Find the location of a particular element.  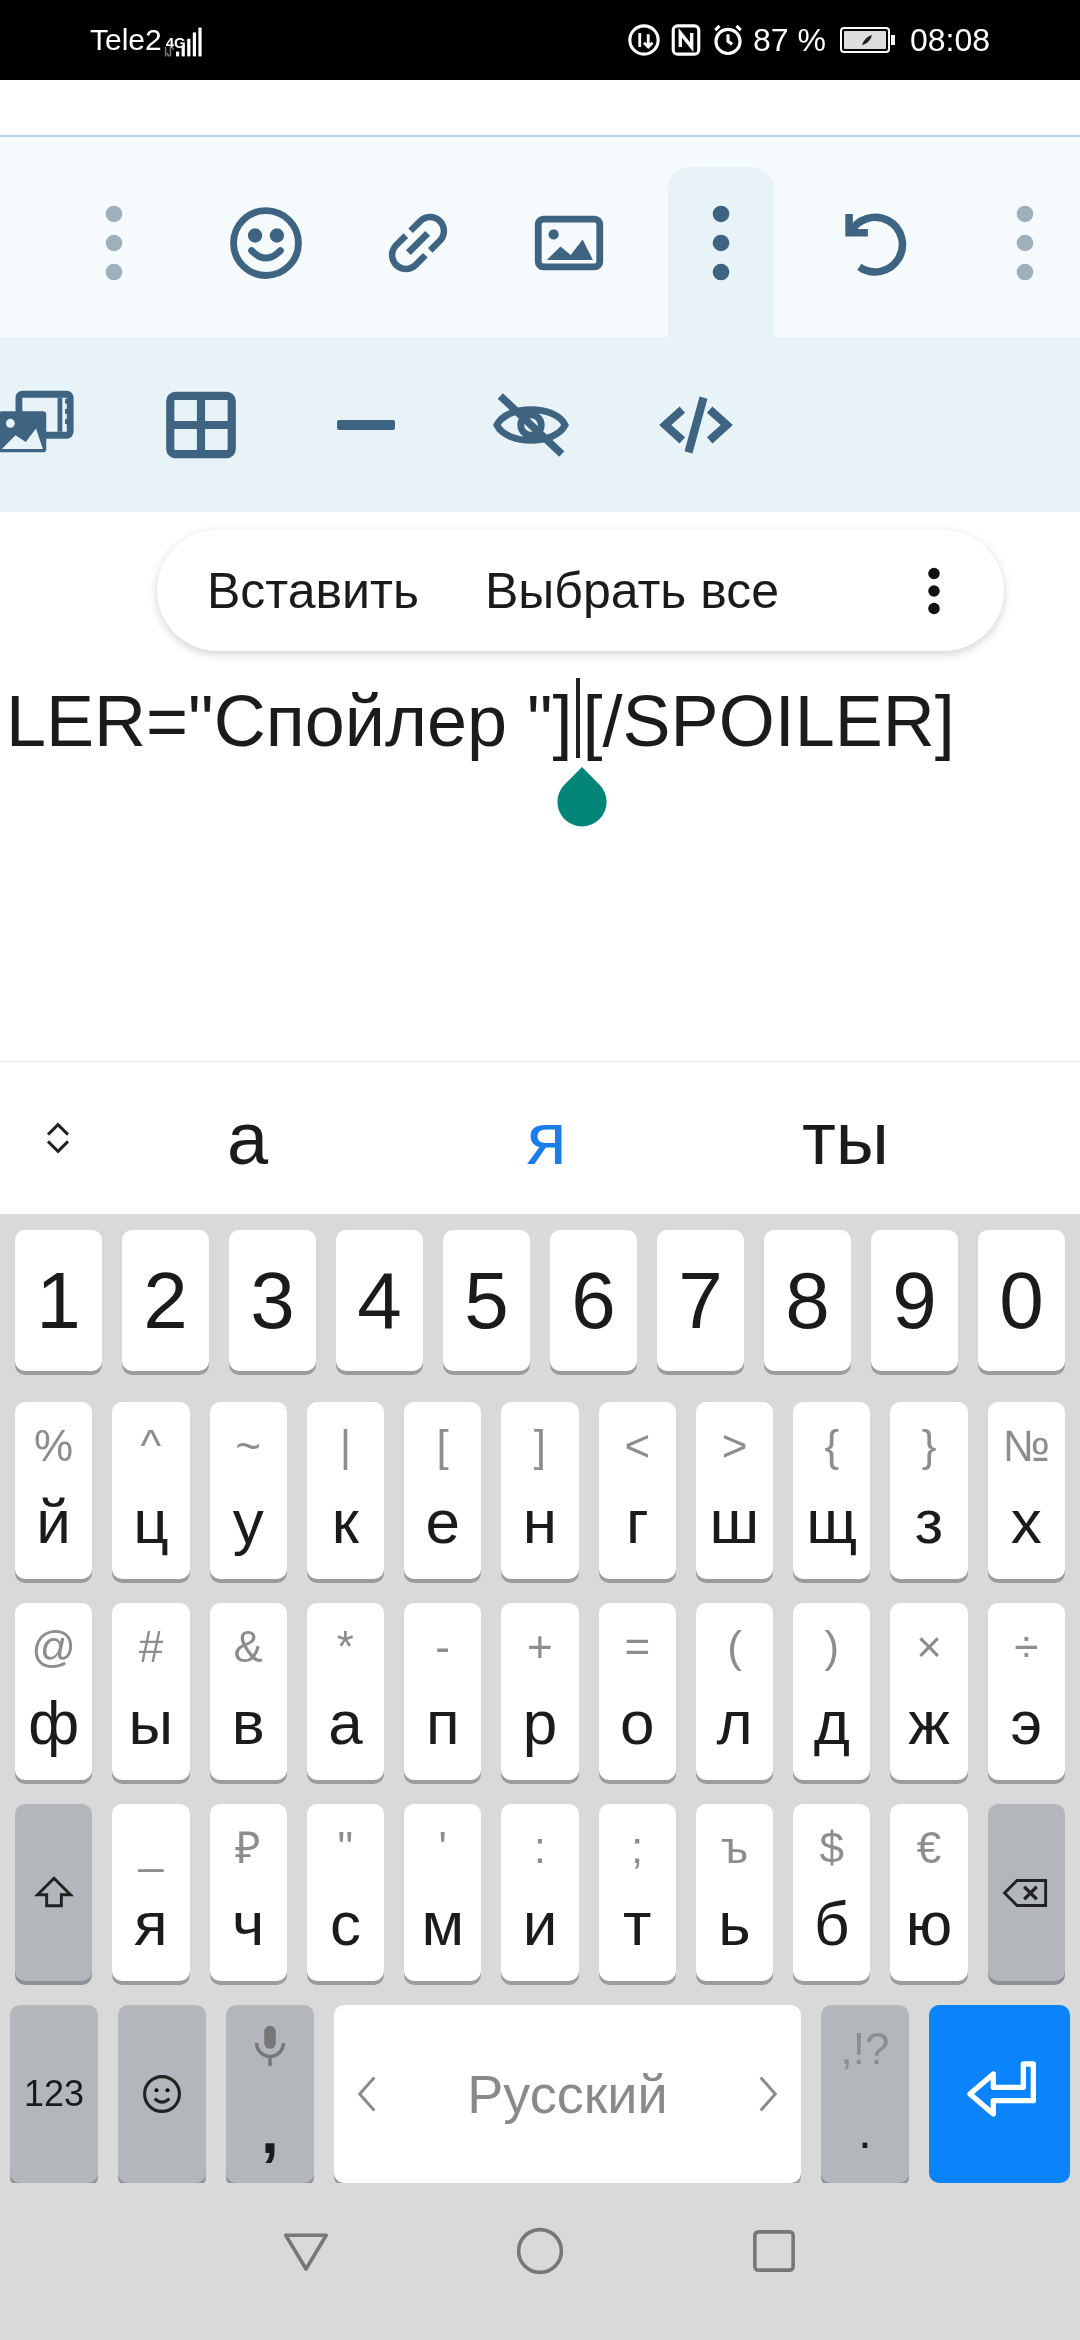

period-key: ,!? . is located at coordinates (865, 2094).